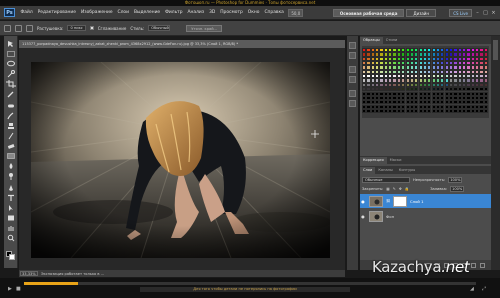  What do you see at coordinates (11, 84) in the screenshot?
I see `crop-tool-icon` at bounding box center [11, 84].